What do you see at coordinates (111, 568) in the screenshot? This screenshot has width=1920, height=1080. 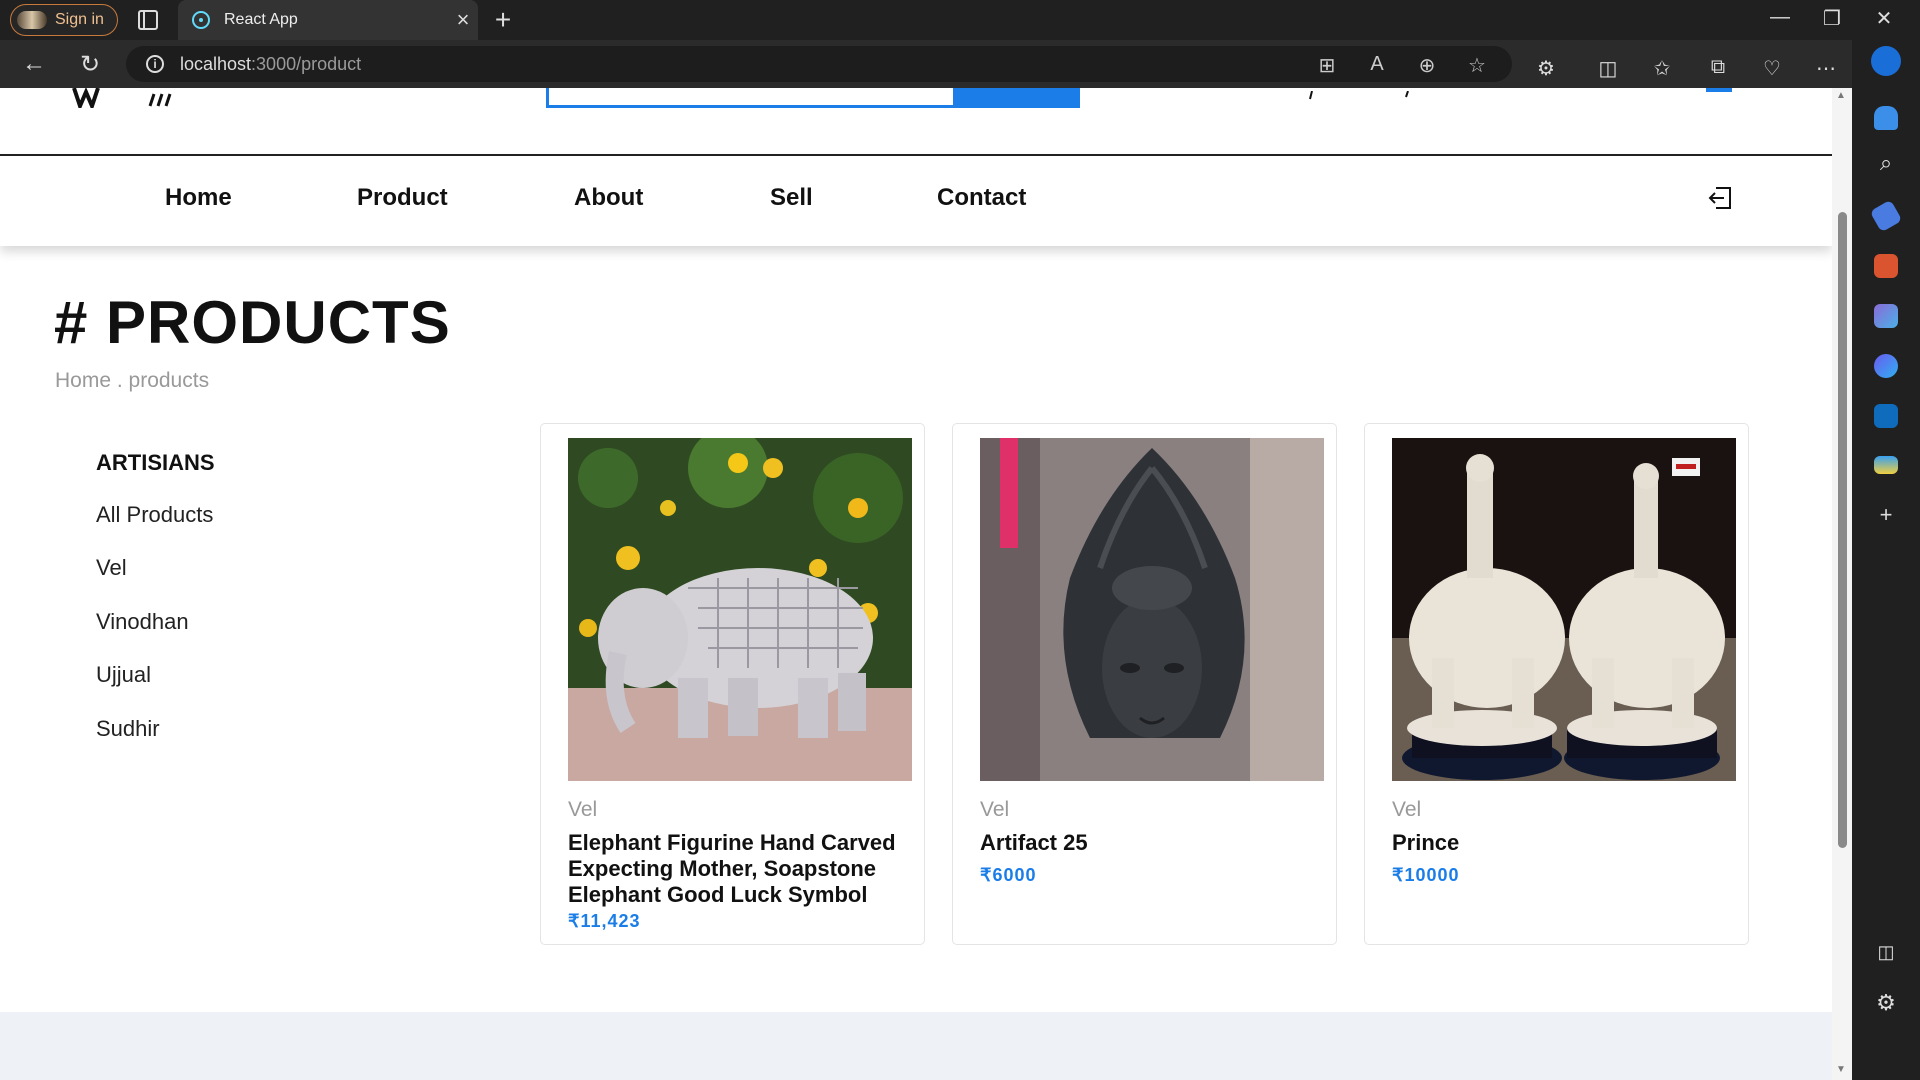 I see `filter-vel: Vel` at bounding box center [111, 568].